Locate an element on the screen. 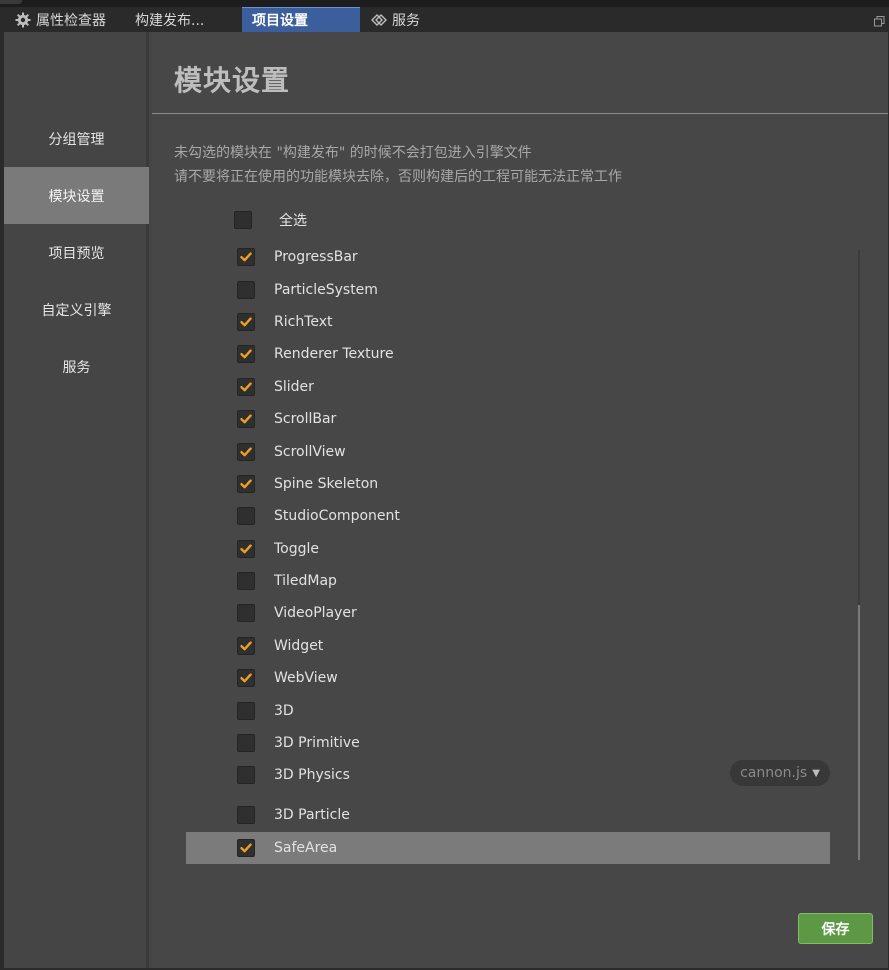  tab-bar: 属性检查器 构建发布... 项目设置 服务 is located at coordinates (444, 16).